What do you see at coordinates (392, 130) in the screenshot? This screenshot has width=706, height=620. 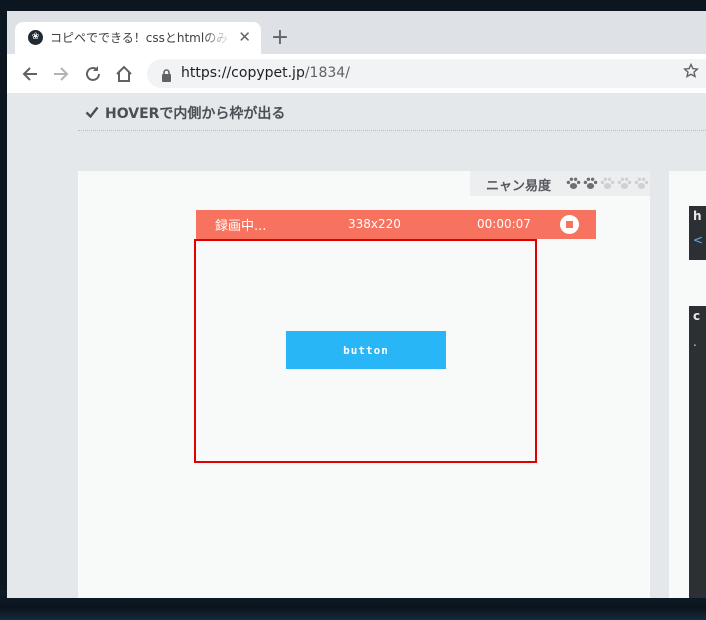 I see `heading-divider` at bounding box center [392, 130].